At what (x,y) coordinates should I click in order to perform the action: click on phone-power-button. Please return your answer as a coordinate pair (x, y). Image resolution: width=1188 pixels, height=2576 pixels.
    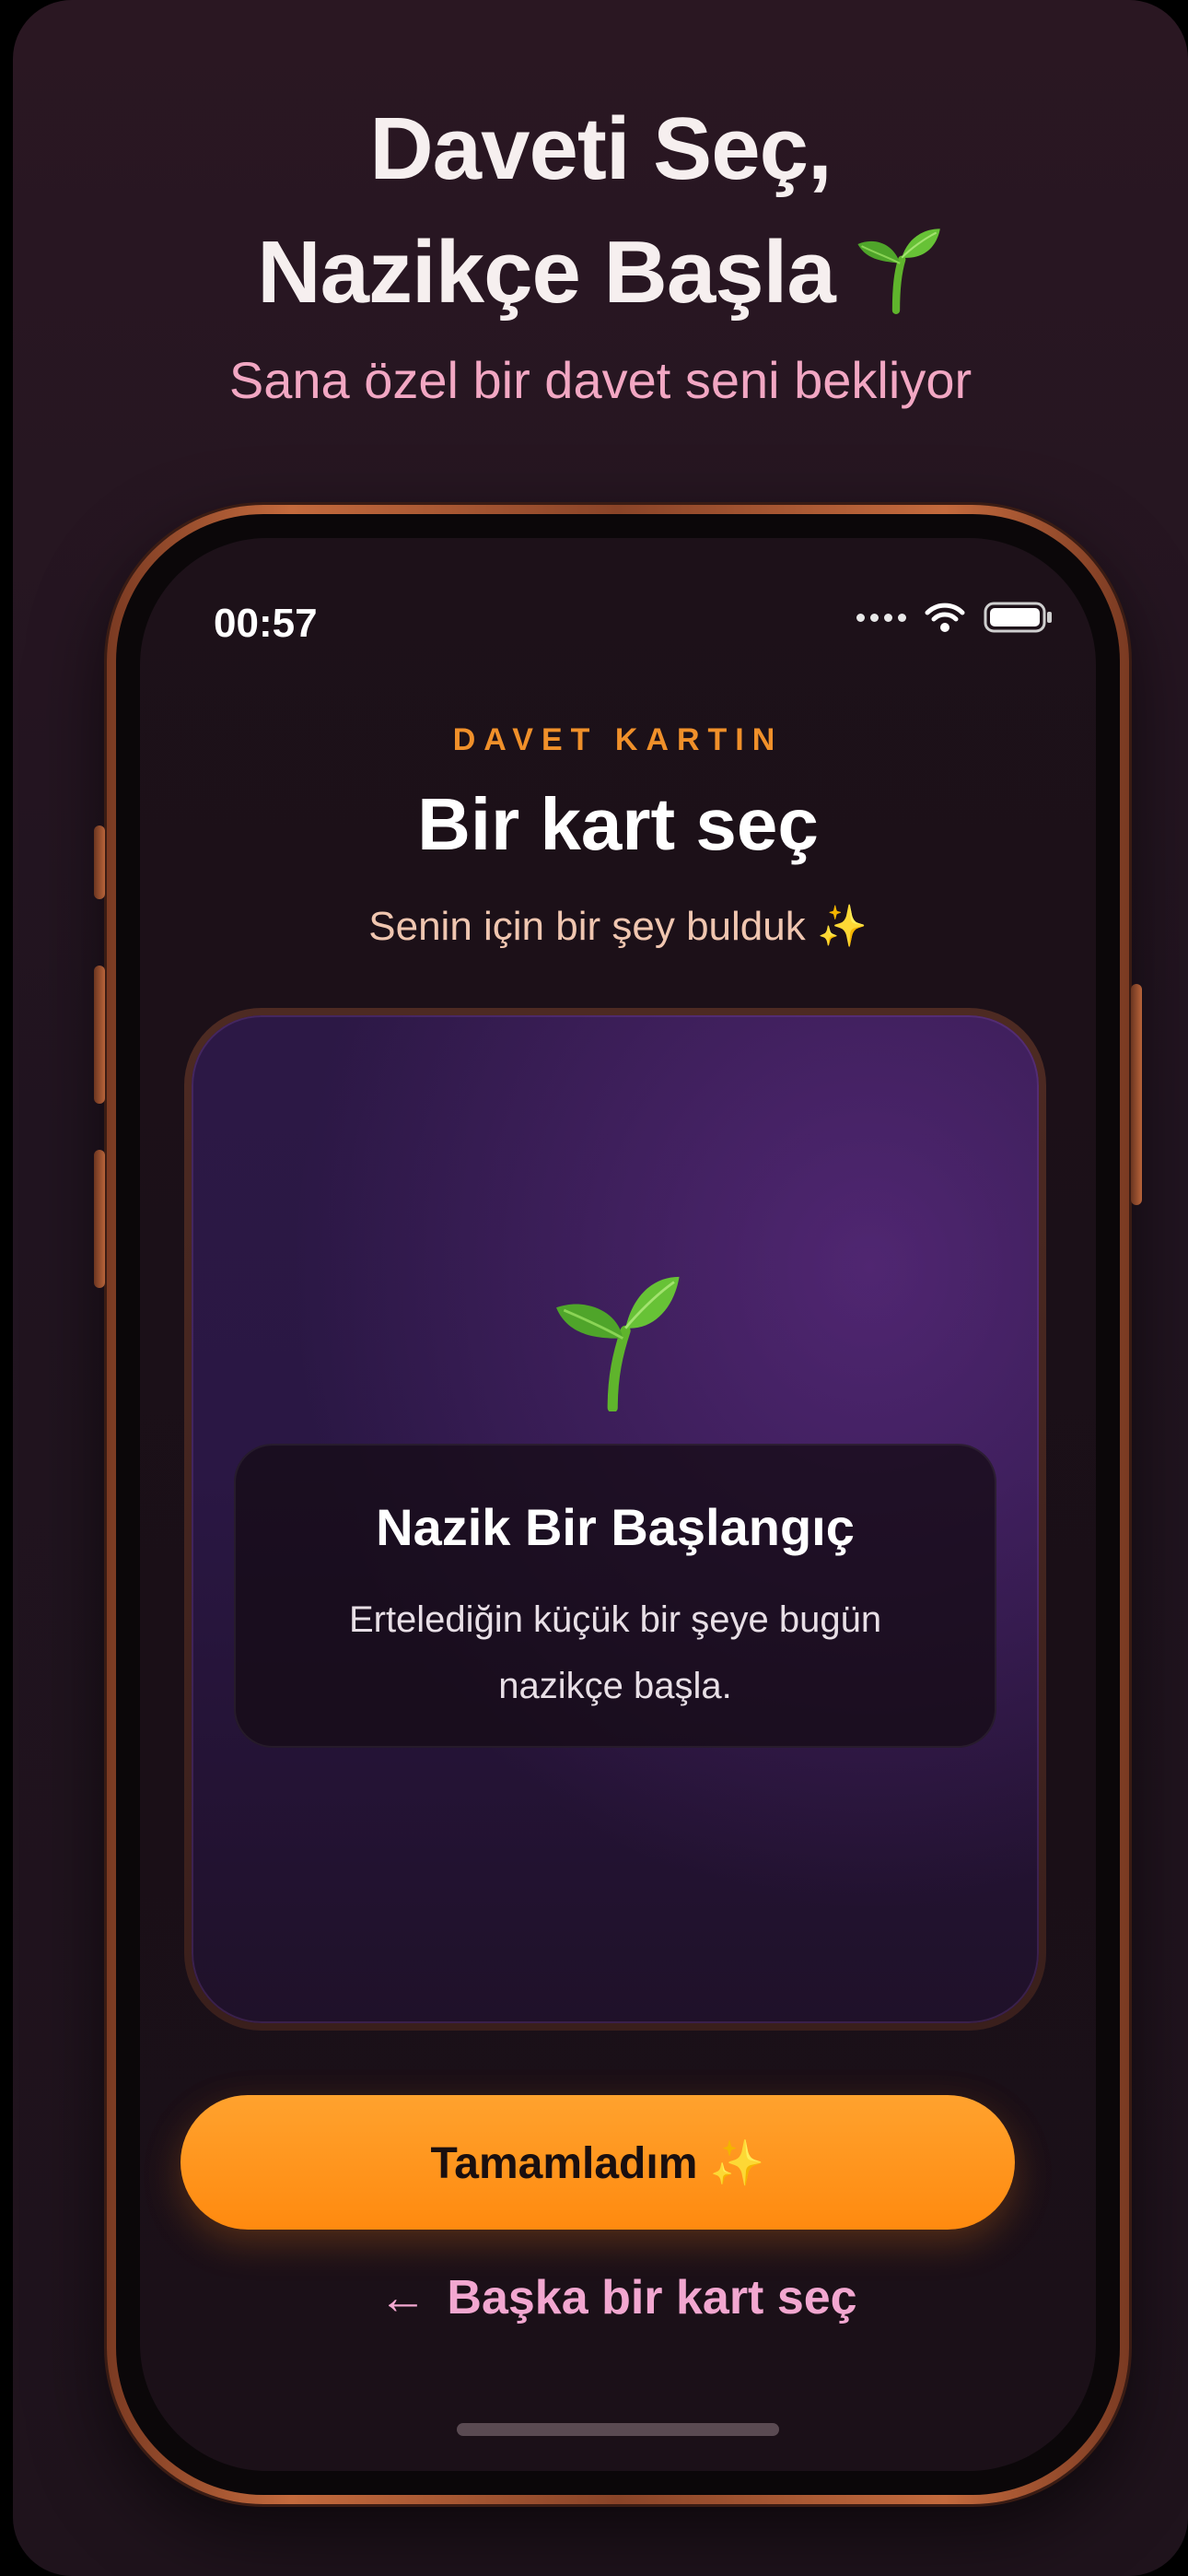
    Looking at the image, I should click on (1136, 1094).